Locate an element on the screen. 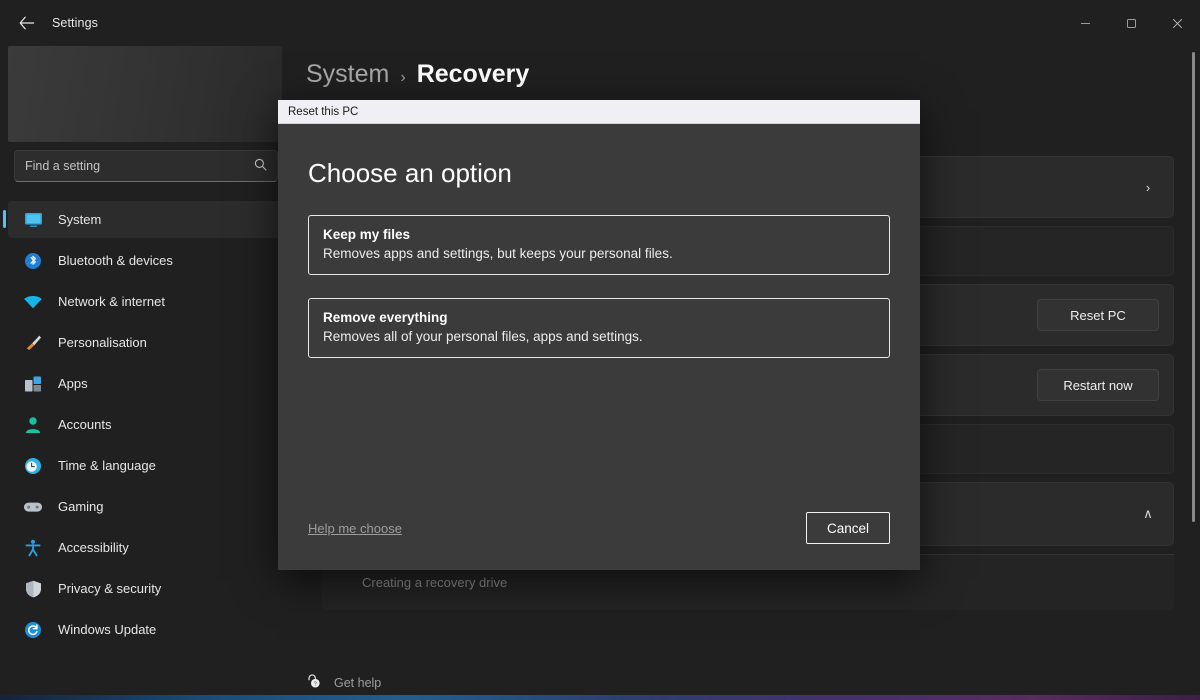 The image size is (1200, 700). option-title: Keep my files is located at coordinates (367, 234).